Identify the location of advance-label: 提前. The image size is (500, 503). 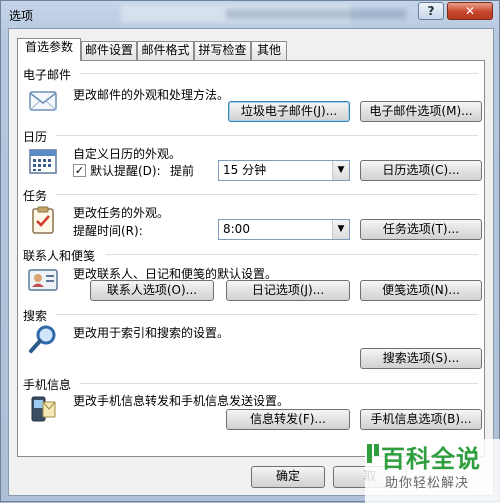
(182, 171).